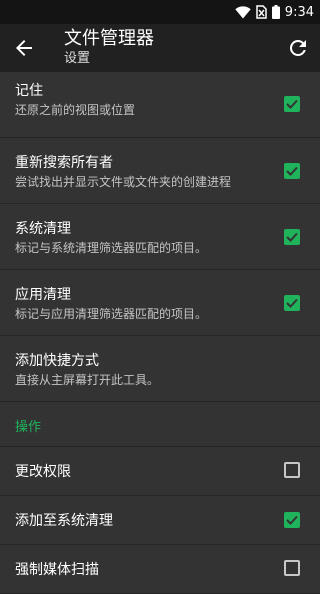 This screenshot has height=594, width=320. Describe the element at coordinates (43, 295) in the screenshot. I see `setting-label: 应用清理` at that location.